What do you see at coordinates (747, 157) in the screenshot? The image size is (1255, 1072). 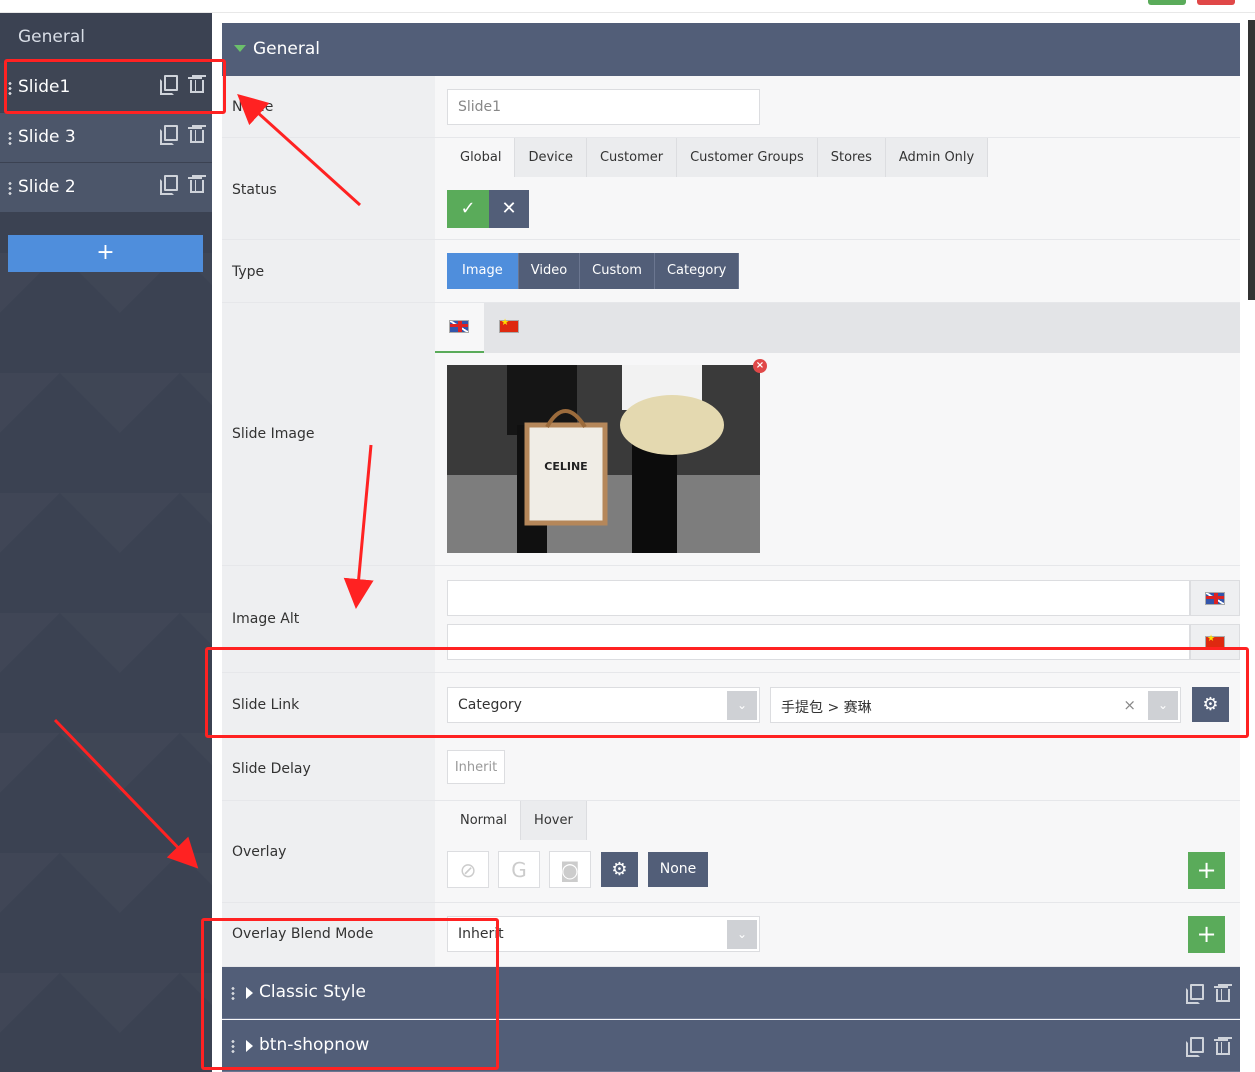 I see `tab-customer-groups: Customer Groups` at bounding box center [747, 157].